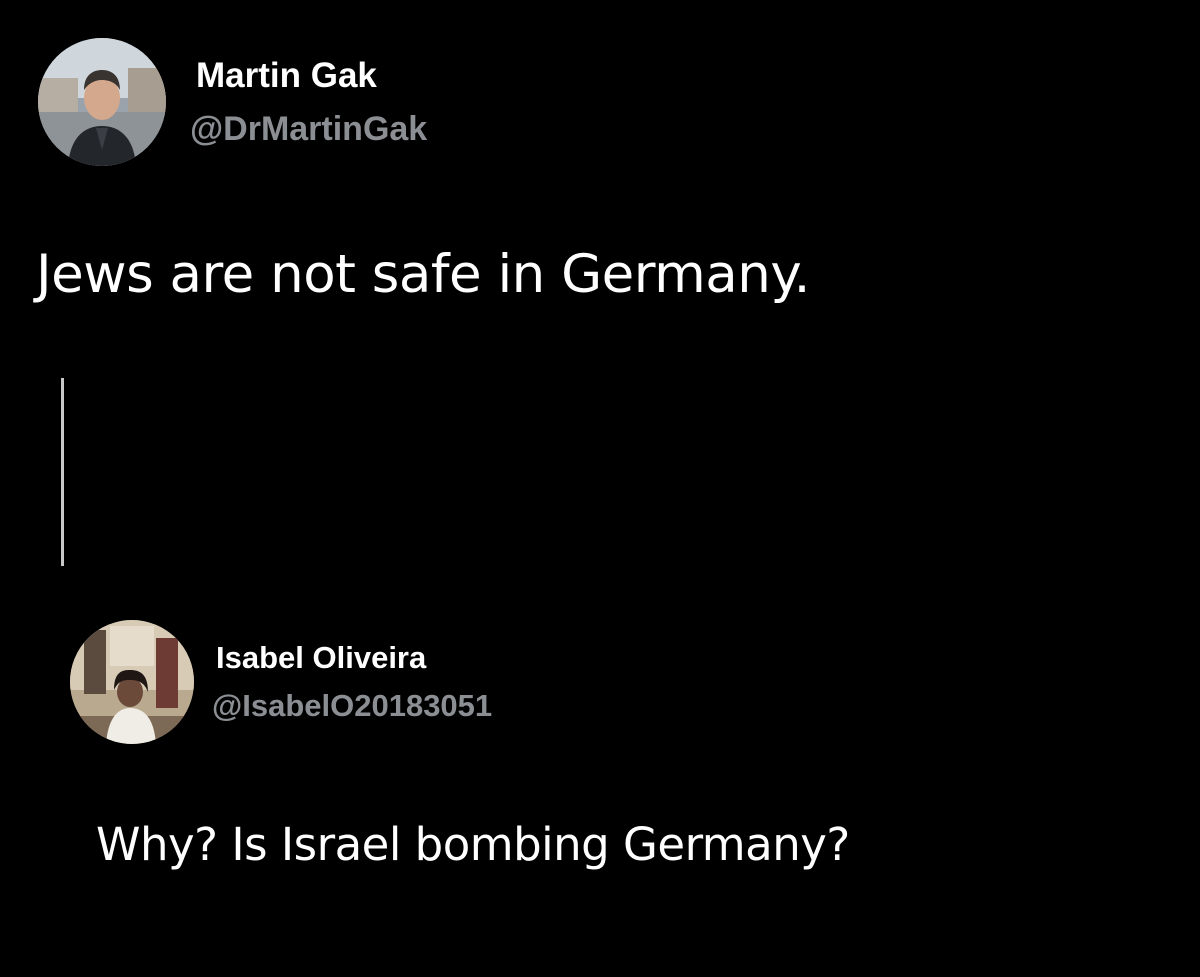 The image size is (1200, 977). I want to click on avatar-photo-woman-icon, so click(132, 682).